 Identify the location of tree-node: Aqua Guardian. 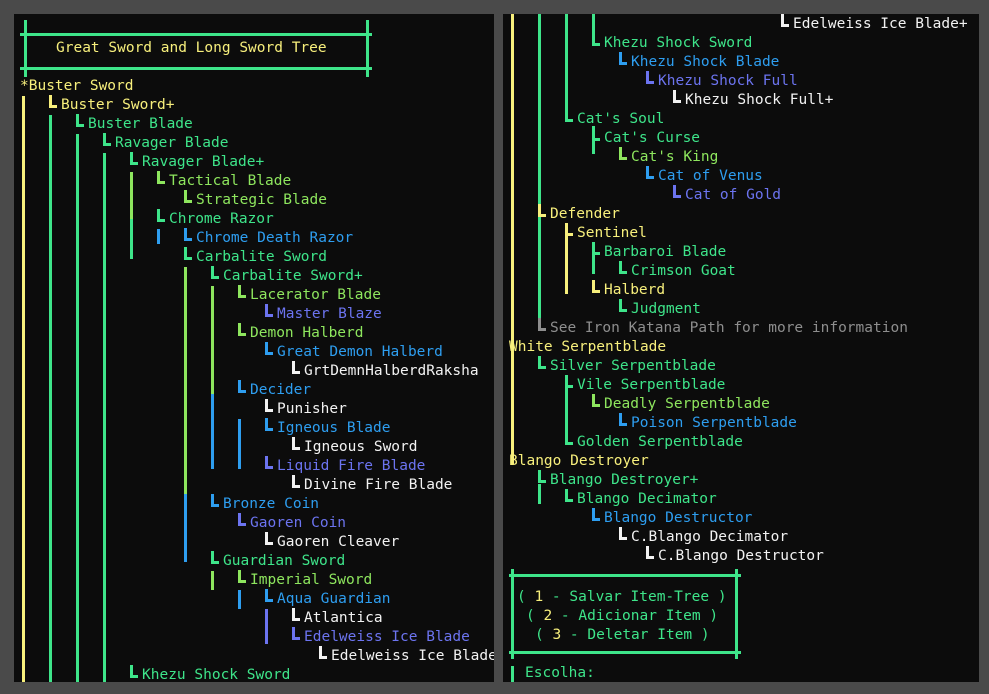
(334, 599).